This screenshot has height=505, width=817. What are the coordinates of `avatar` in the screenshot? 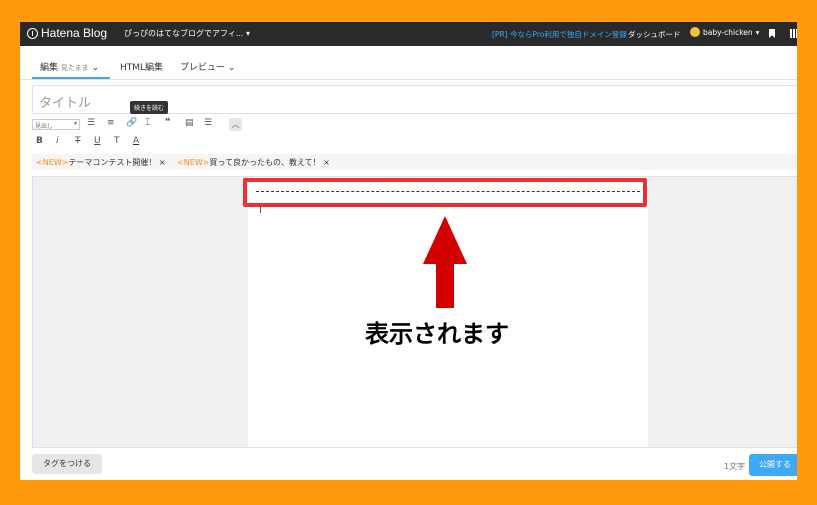 It's located at (695, 32).